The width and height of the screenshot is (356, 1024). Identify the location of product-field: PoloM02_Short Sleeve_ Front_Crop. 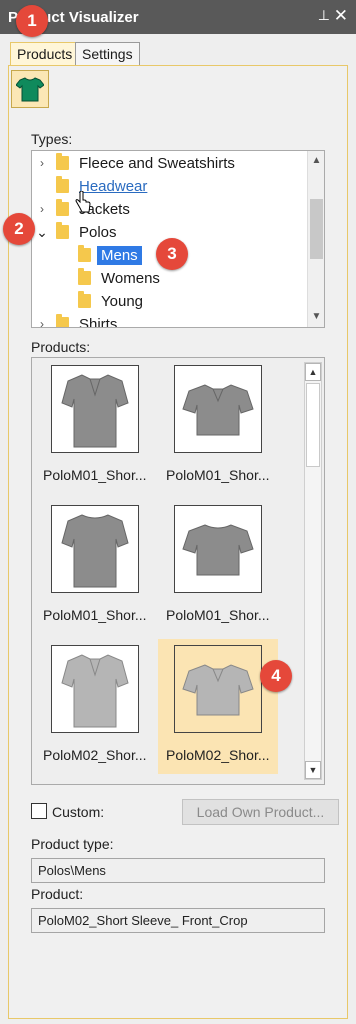
(178, 920).